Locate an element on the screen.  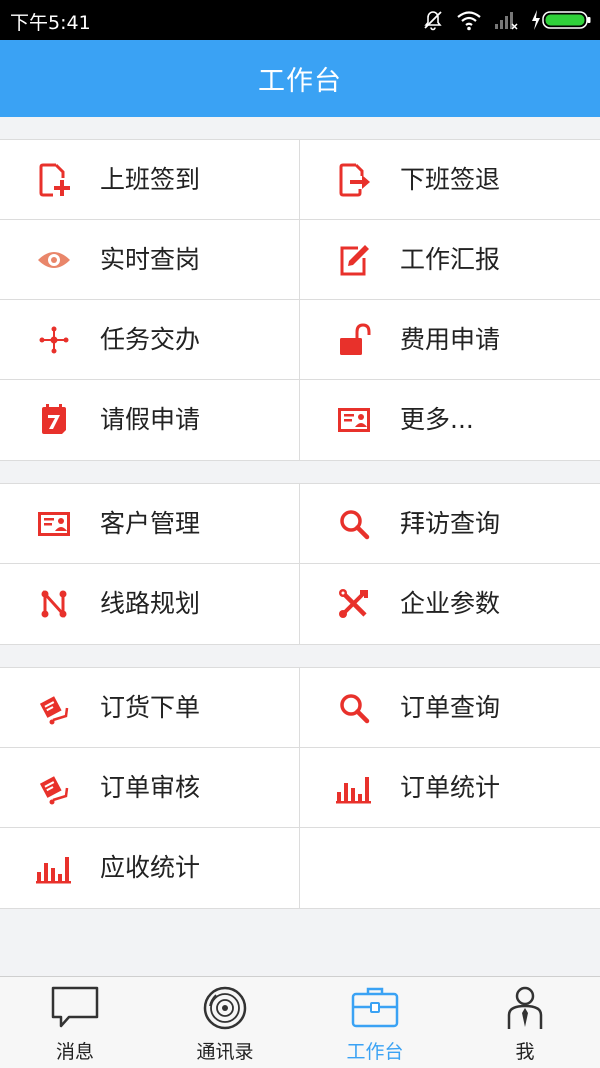
menu-item-label: 上班签到 is located at coordinates (150, 179).